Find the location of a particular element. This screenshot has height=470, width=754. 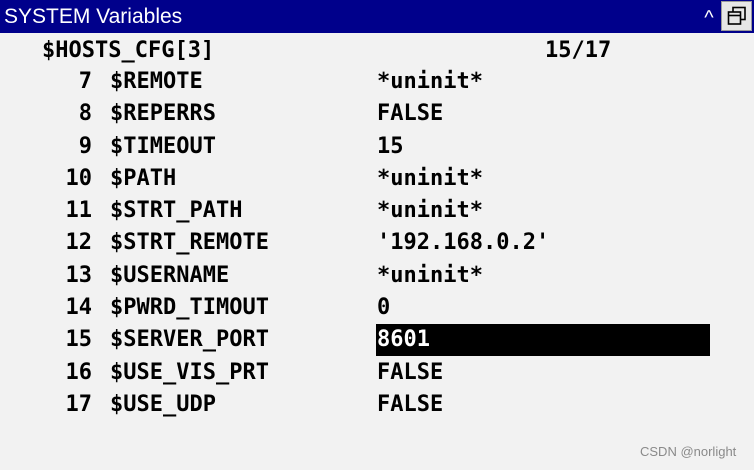

watermark: CSDN @norlight is located at coordinates (688, 451).